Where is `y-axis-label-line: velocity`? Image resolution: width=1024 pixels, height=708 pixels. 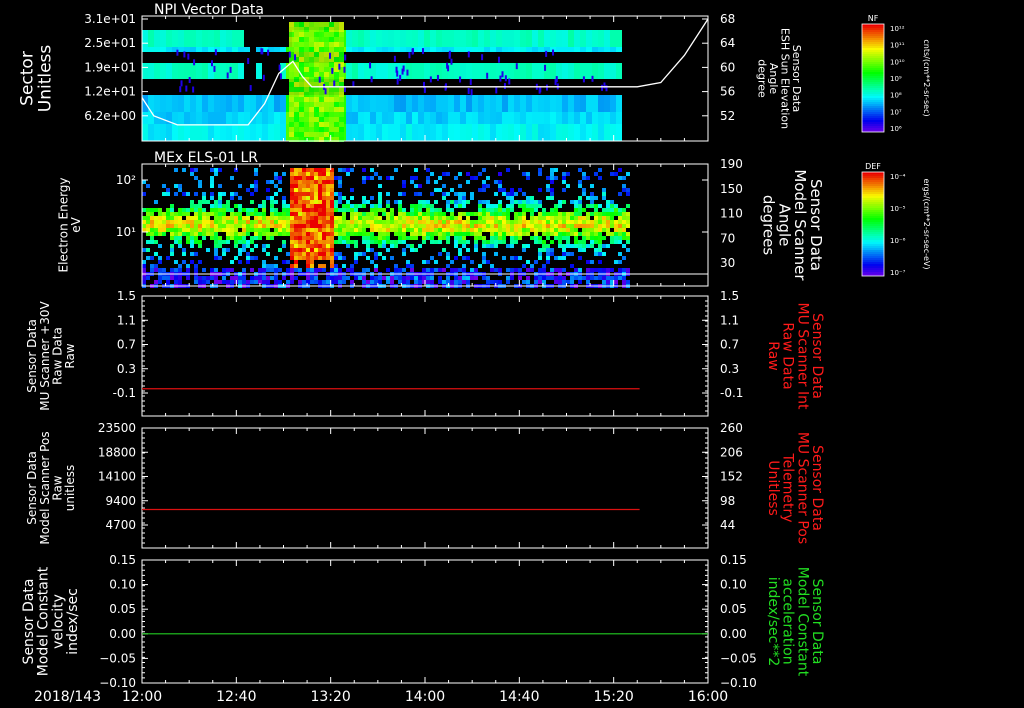 y-axis-label-line: velocity is located at coordinates (58, 621).